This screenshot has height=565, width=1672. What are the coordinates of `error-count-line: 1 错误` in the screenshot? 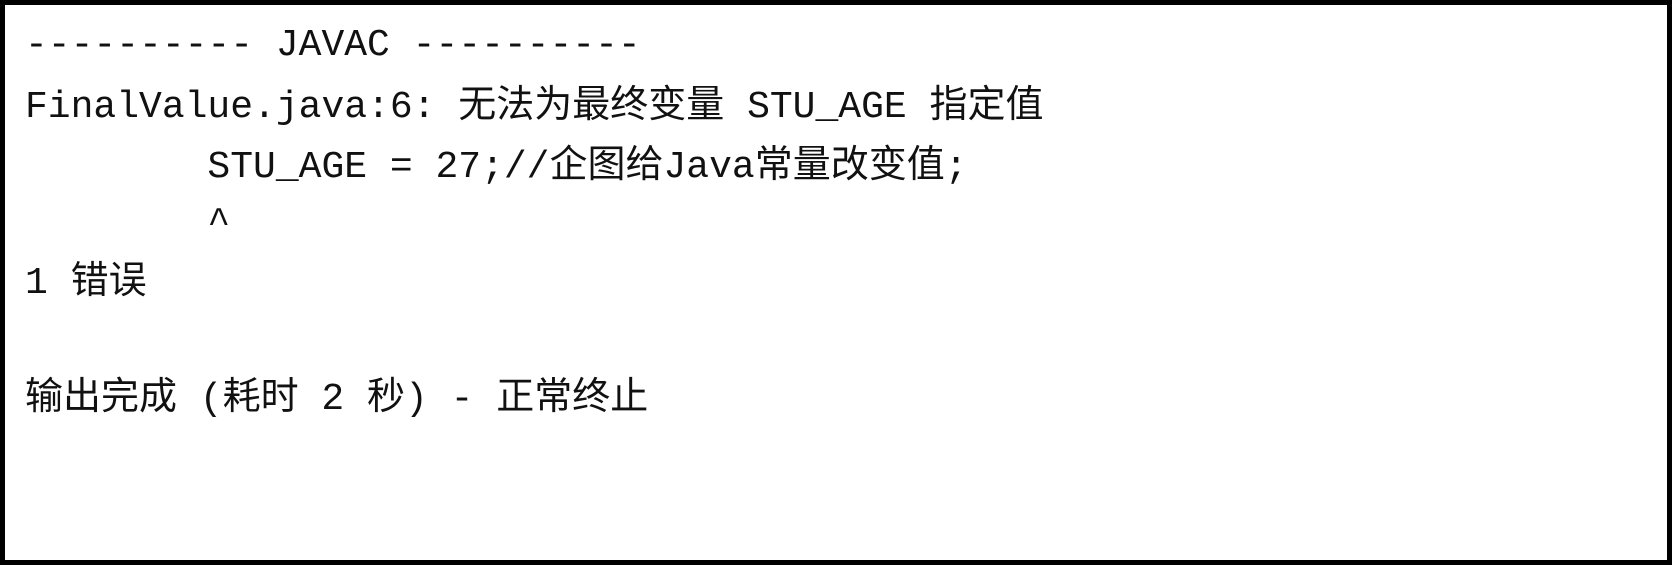 It's located at (86, 283).